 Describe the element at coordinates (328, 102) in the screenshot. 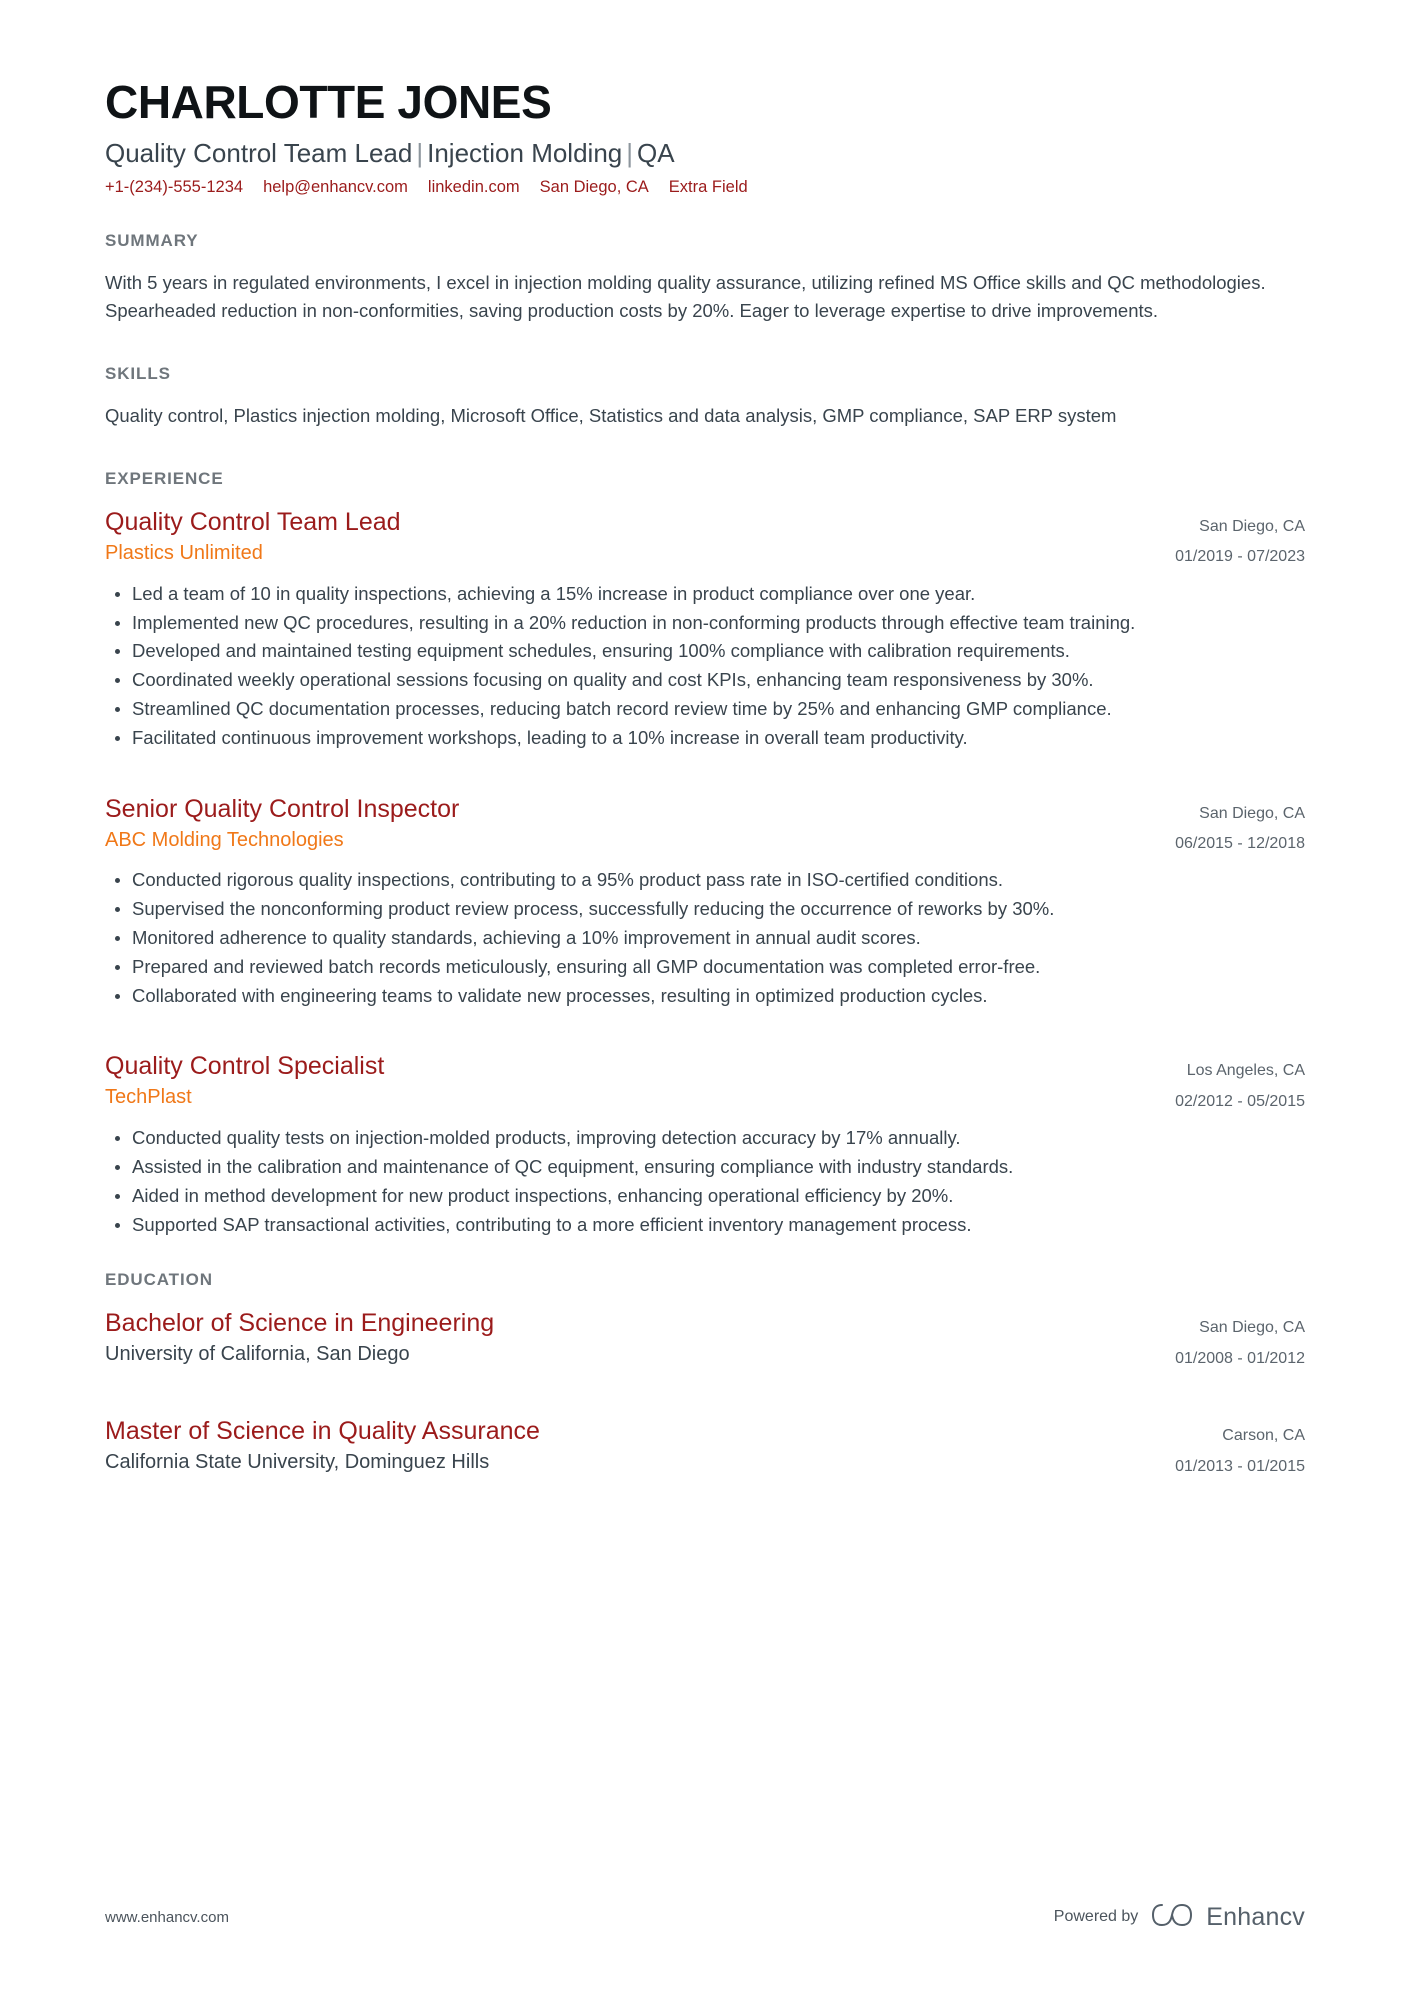

I see `candidate-name: CHARLOTTE JONES` at that location.